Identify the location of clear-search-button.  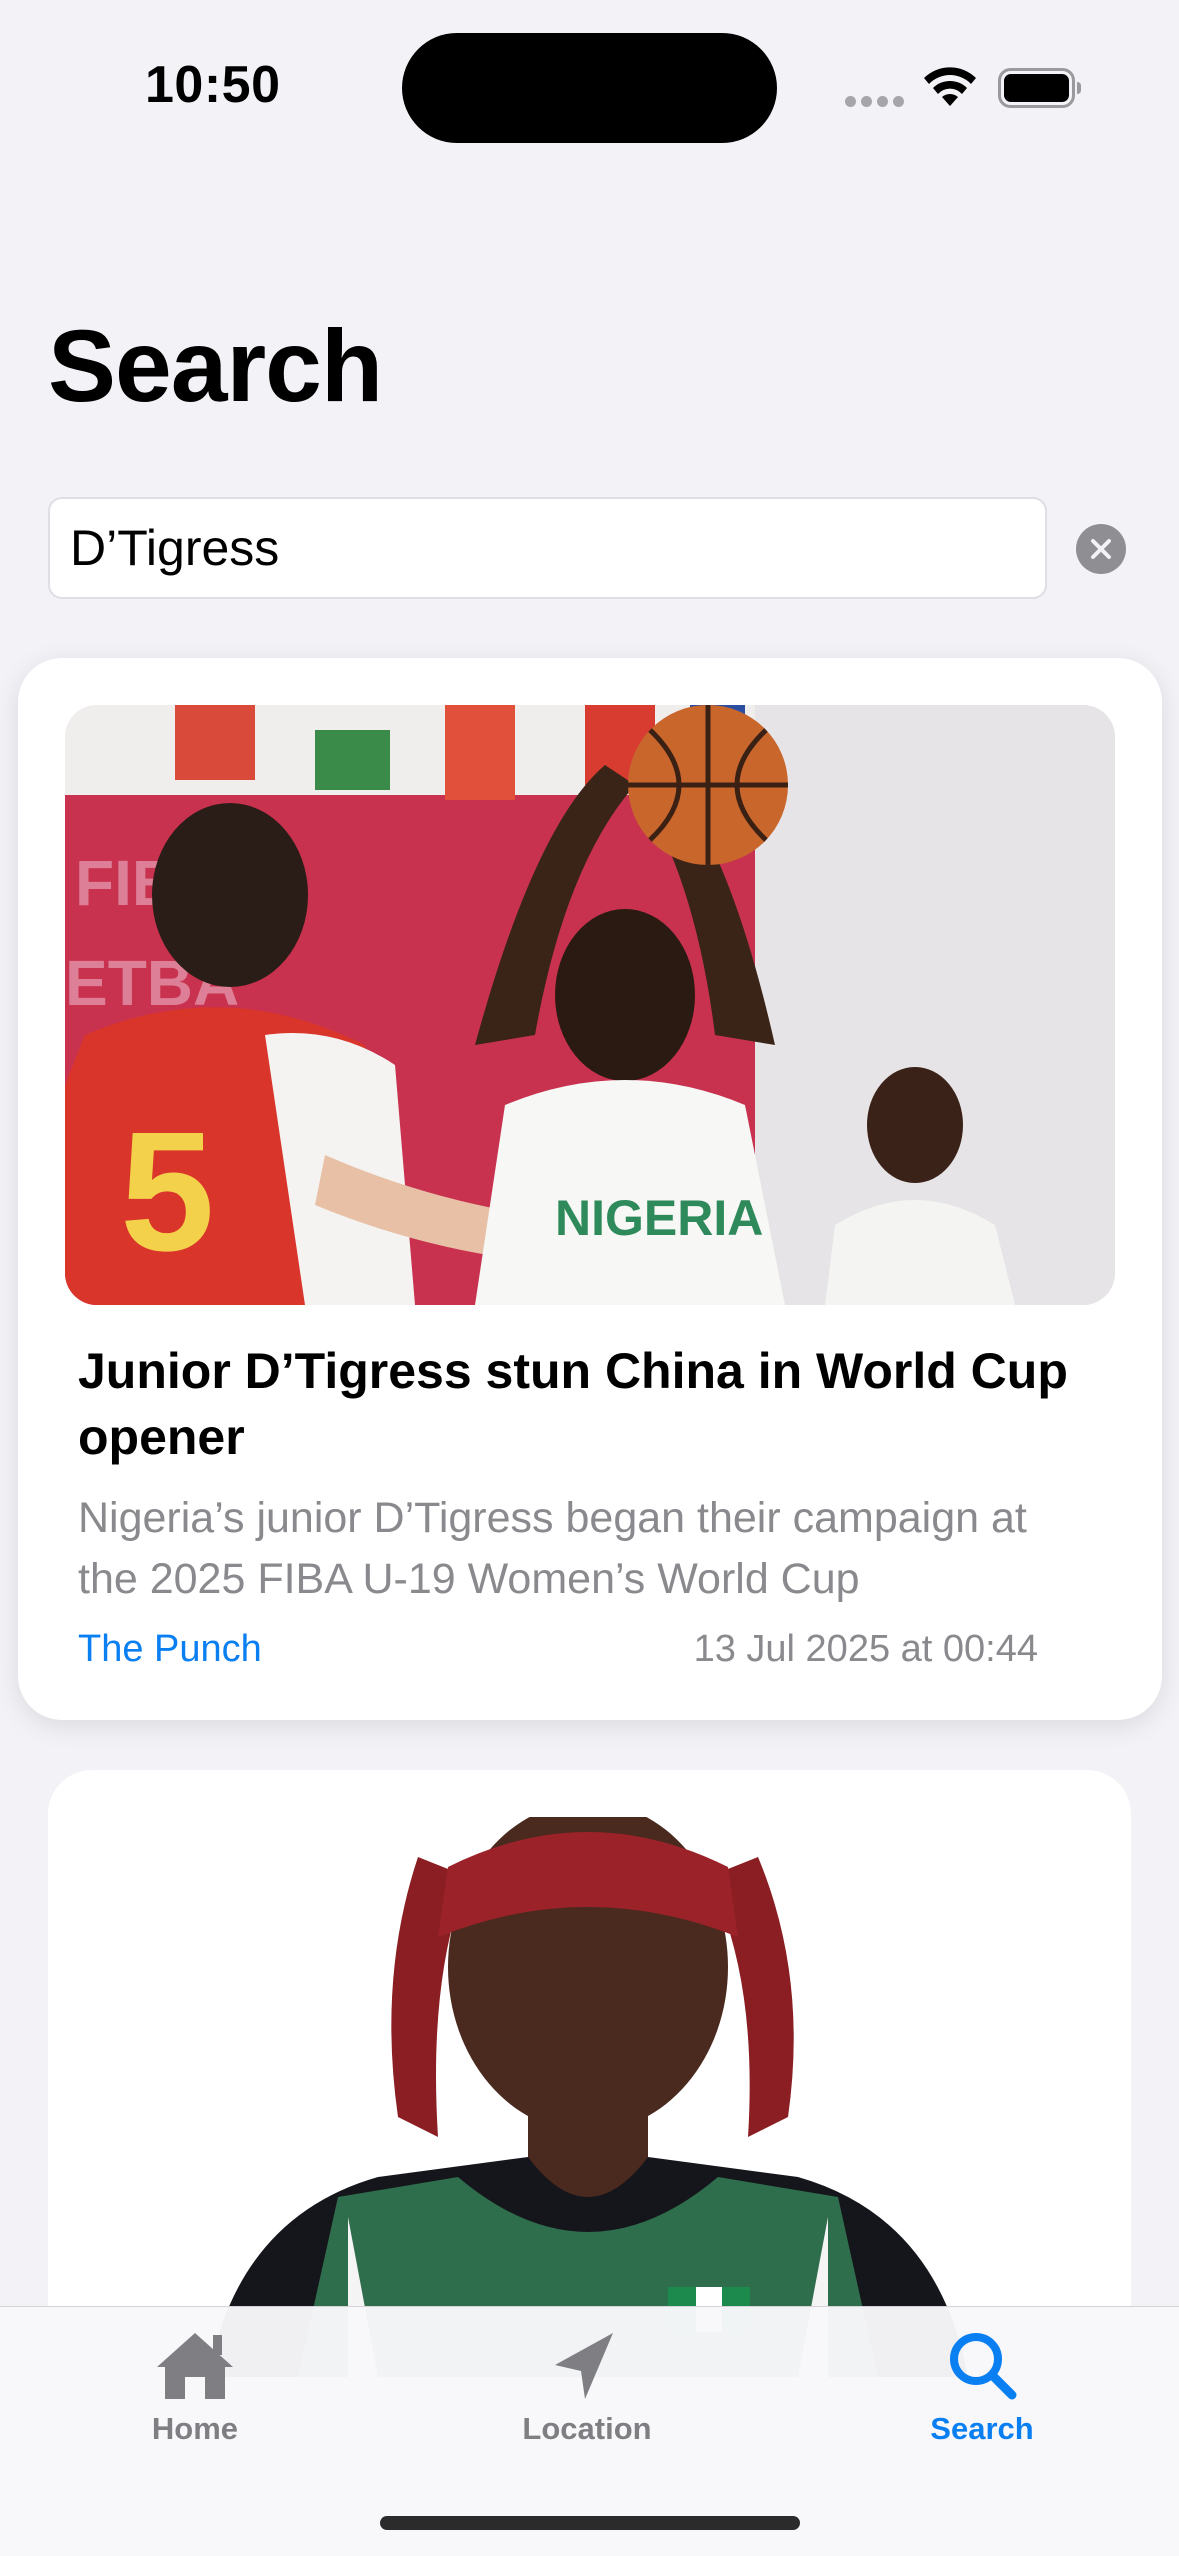
(1101, 549).